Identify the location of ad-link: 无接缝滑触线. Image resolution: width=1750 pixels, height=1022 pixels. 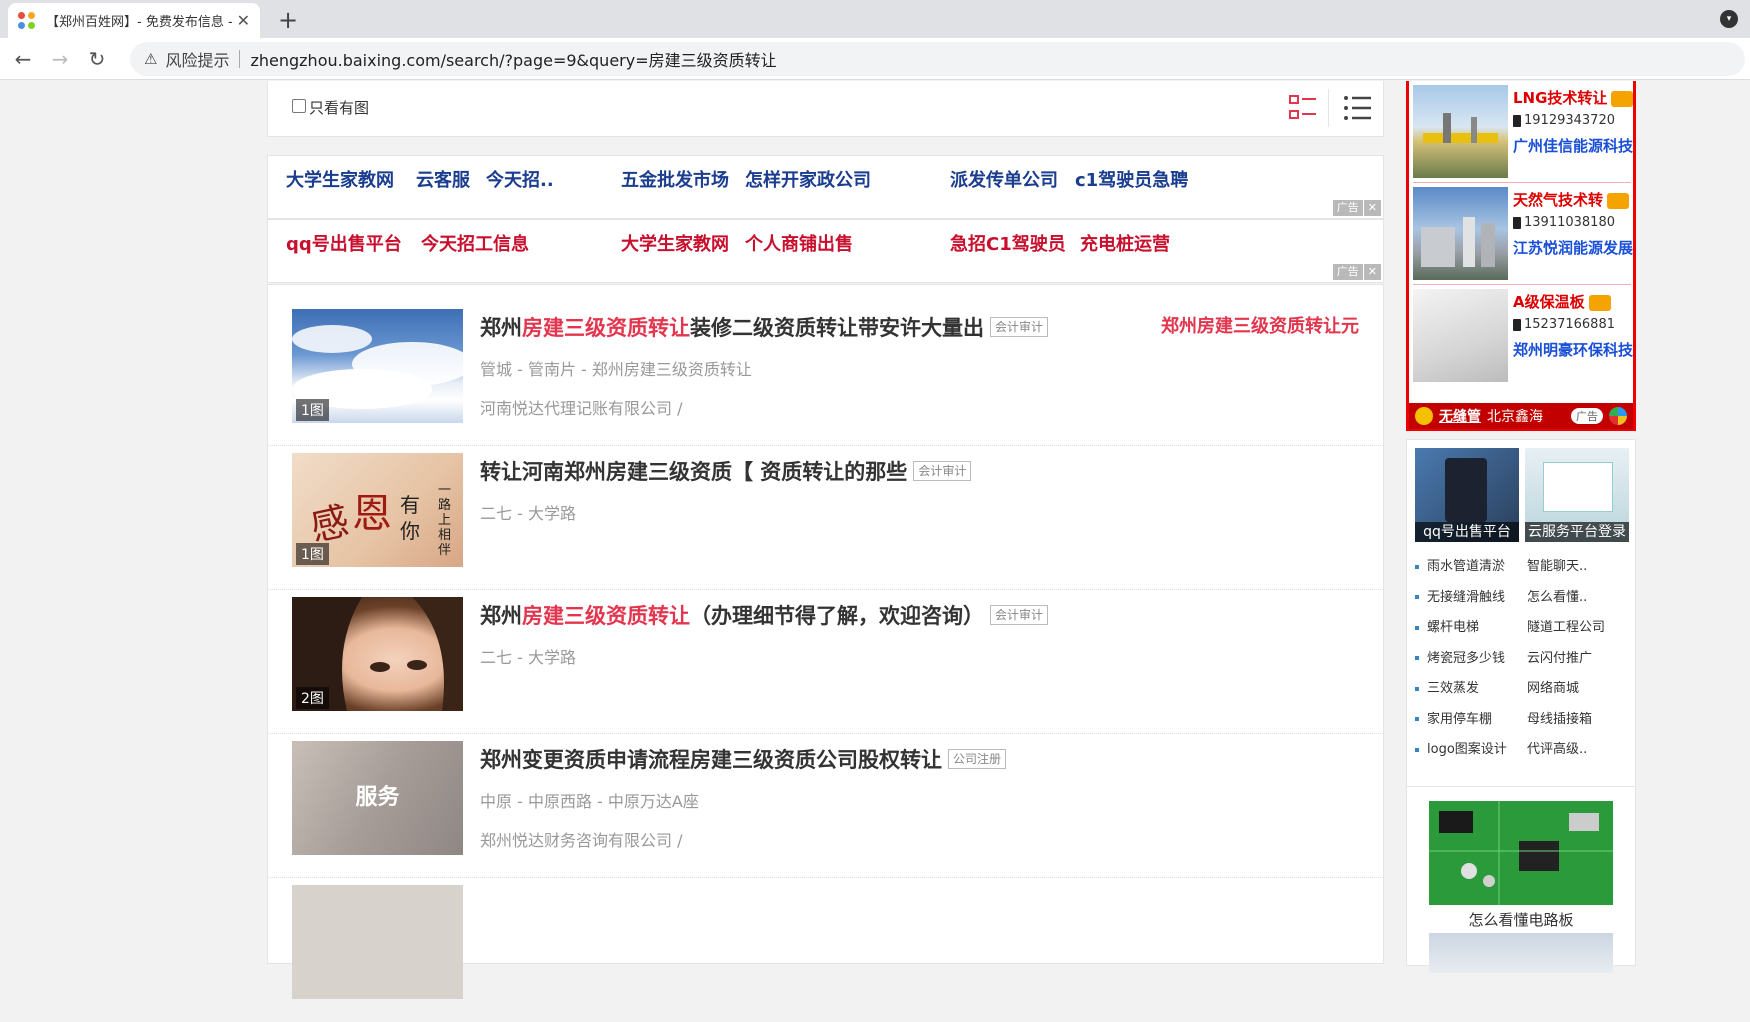
(1477, 598).